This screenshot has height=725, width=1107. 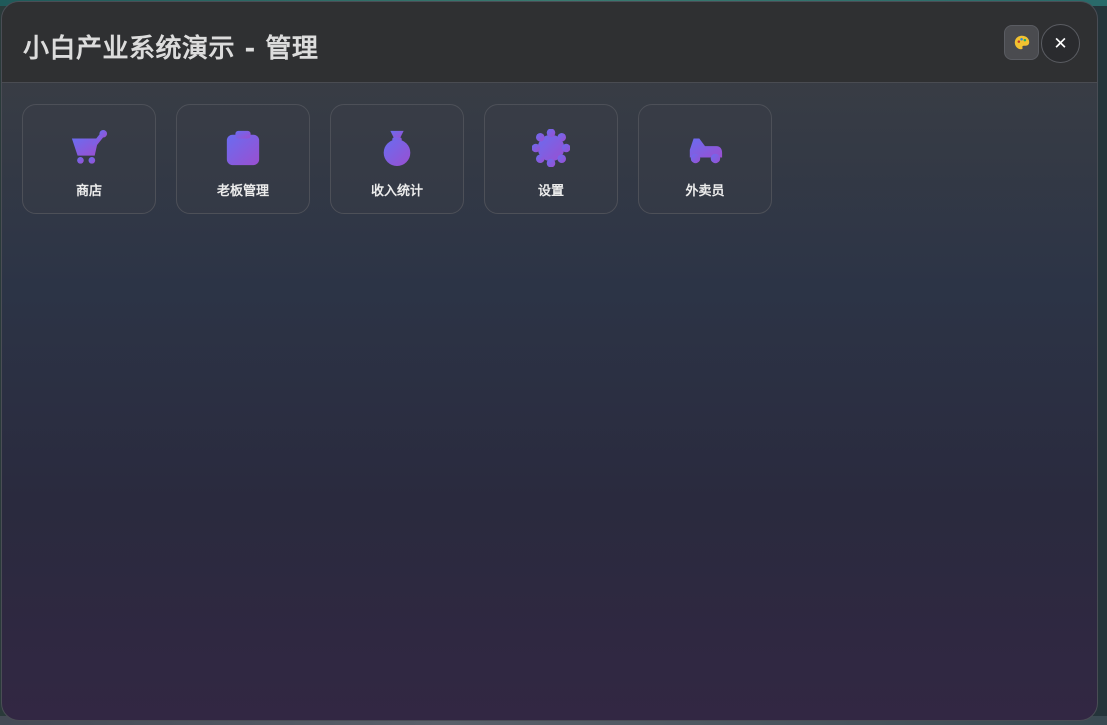 I want to click on tile-delivery-rider: 外卖员, so click(x=705, y=159).